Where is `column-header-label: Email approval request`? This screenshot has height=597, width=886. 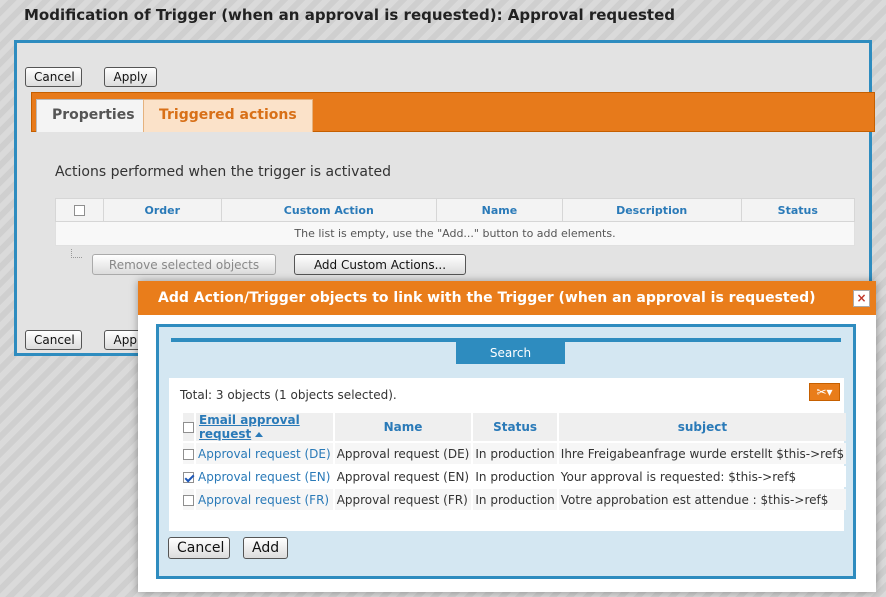
column-header-label: Email approval request is located at coordinates (249, 427).